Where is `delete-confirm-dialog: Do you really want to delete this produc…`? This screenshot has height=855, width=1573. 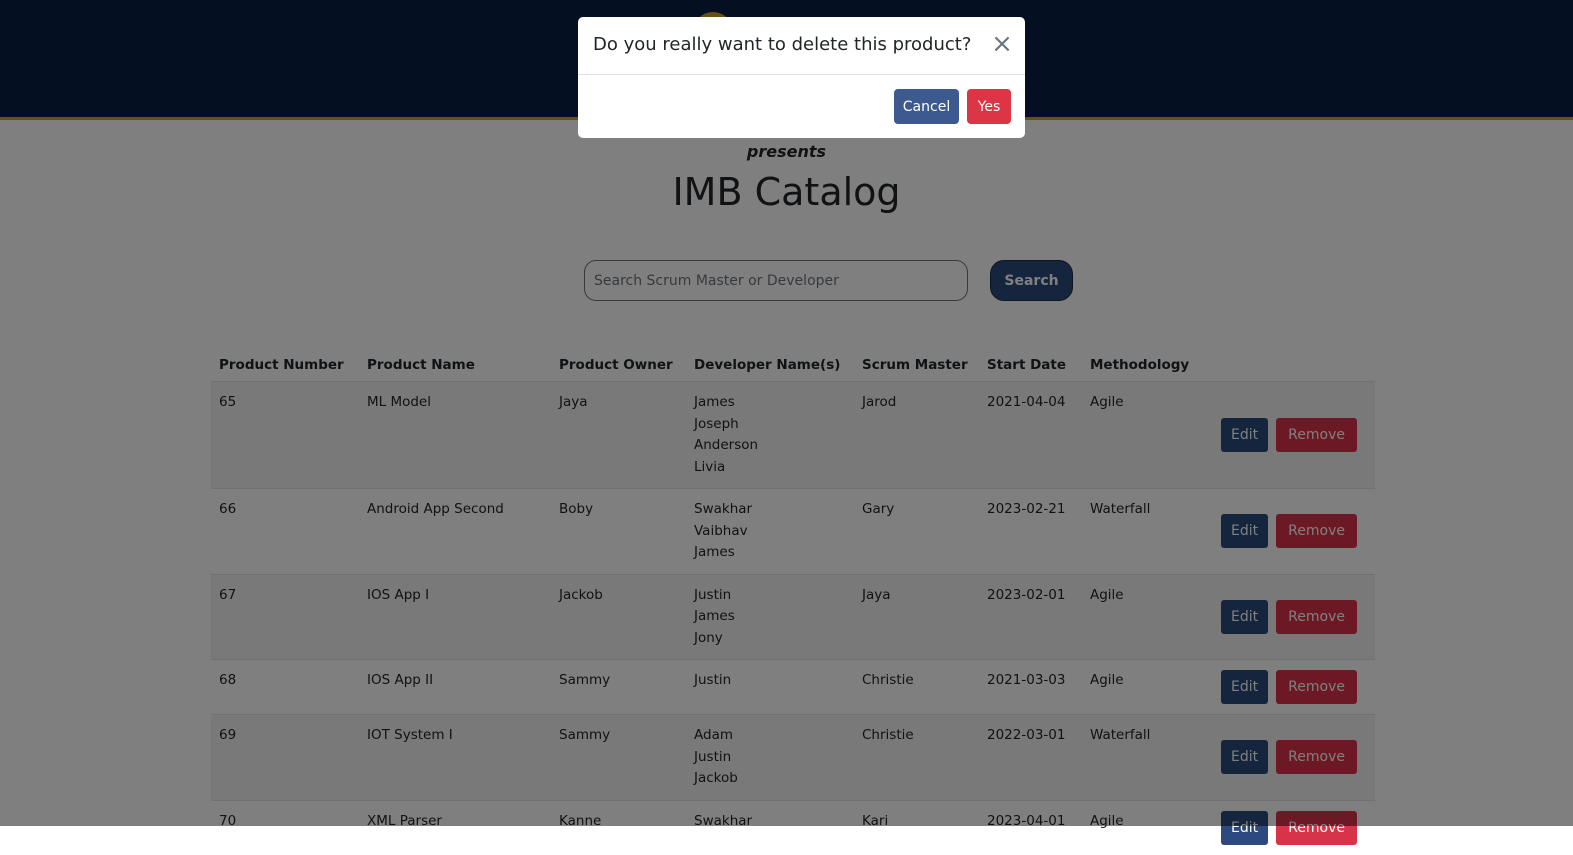
delete-confirm-dialog: Do you really want to delete this produc… is located at coordinates (801, 77).